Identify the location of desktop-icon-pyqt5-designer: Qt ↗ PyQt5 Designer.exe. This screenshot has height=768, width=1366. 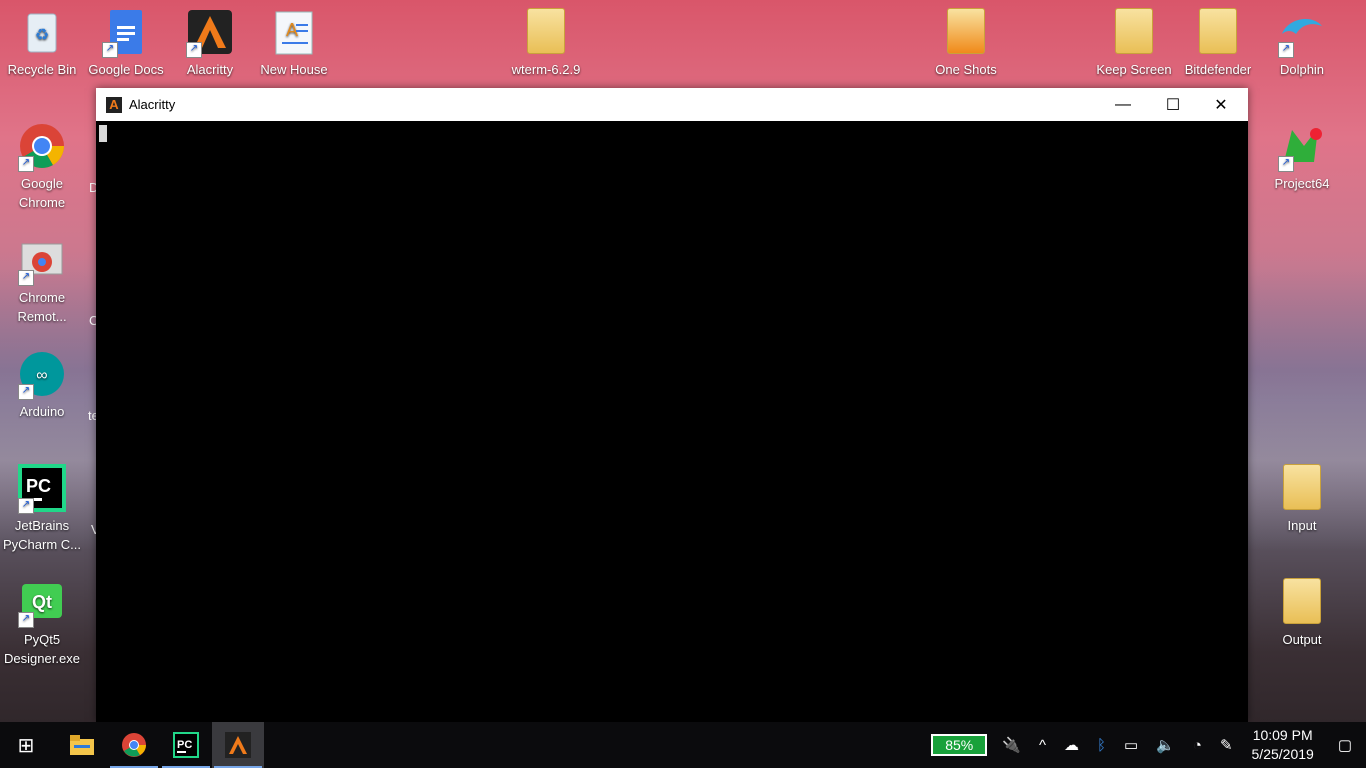
(42, 619).